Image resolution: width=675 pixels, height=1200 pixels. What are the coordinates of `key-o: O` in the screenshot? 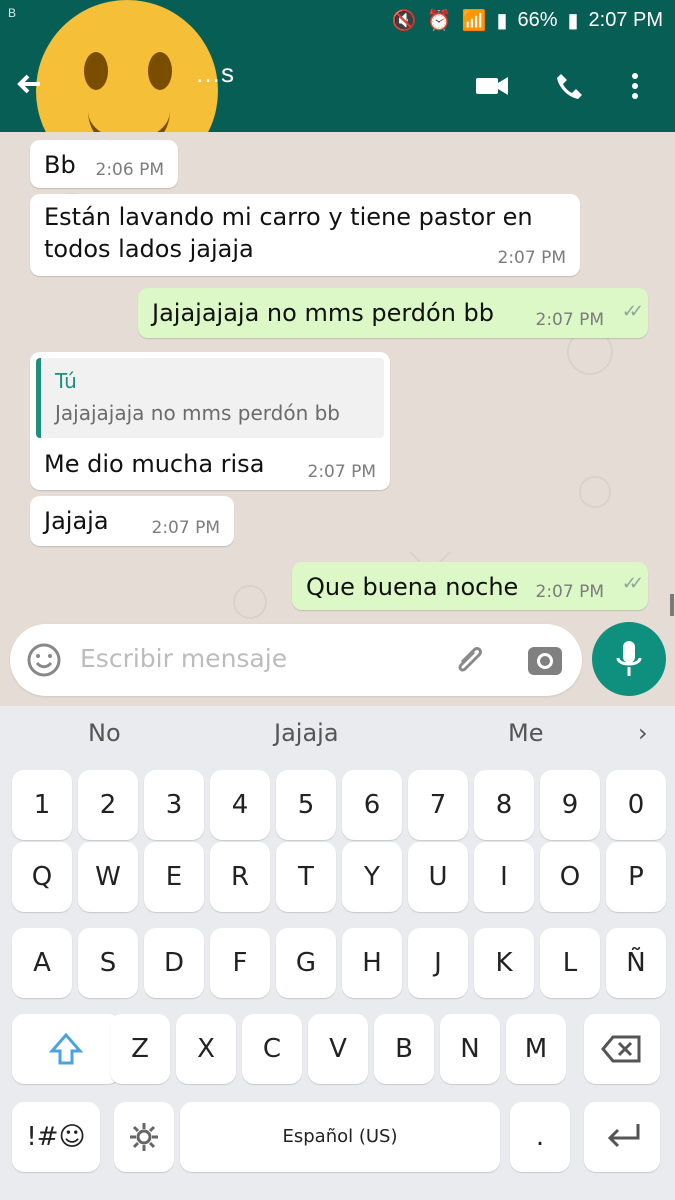 It's located at (570, 877).